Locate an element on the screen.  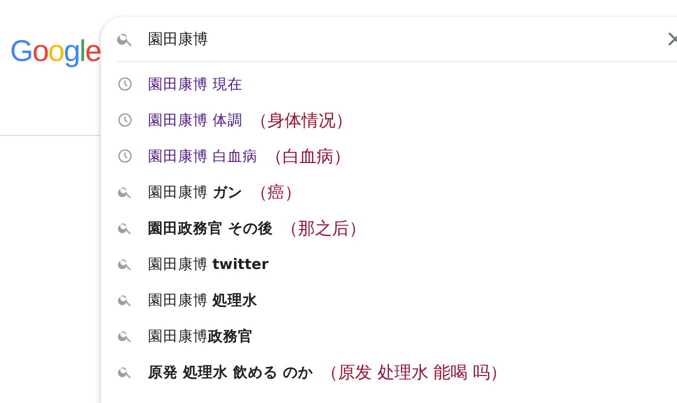
annotation-text: （癌） is located at coordinates (276, 193).